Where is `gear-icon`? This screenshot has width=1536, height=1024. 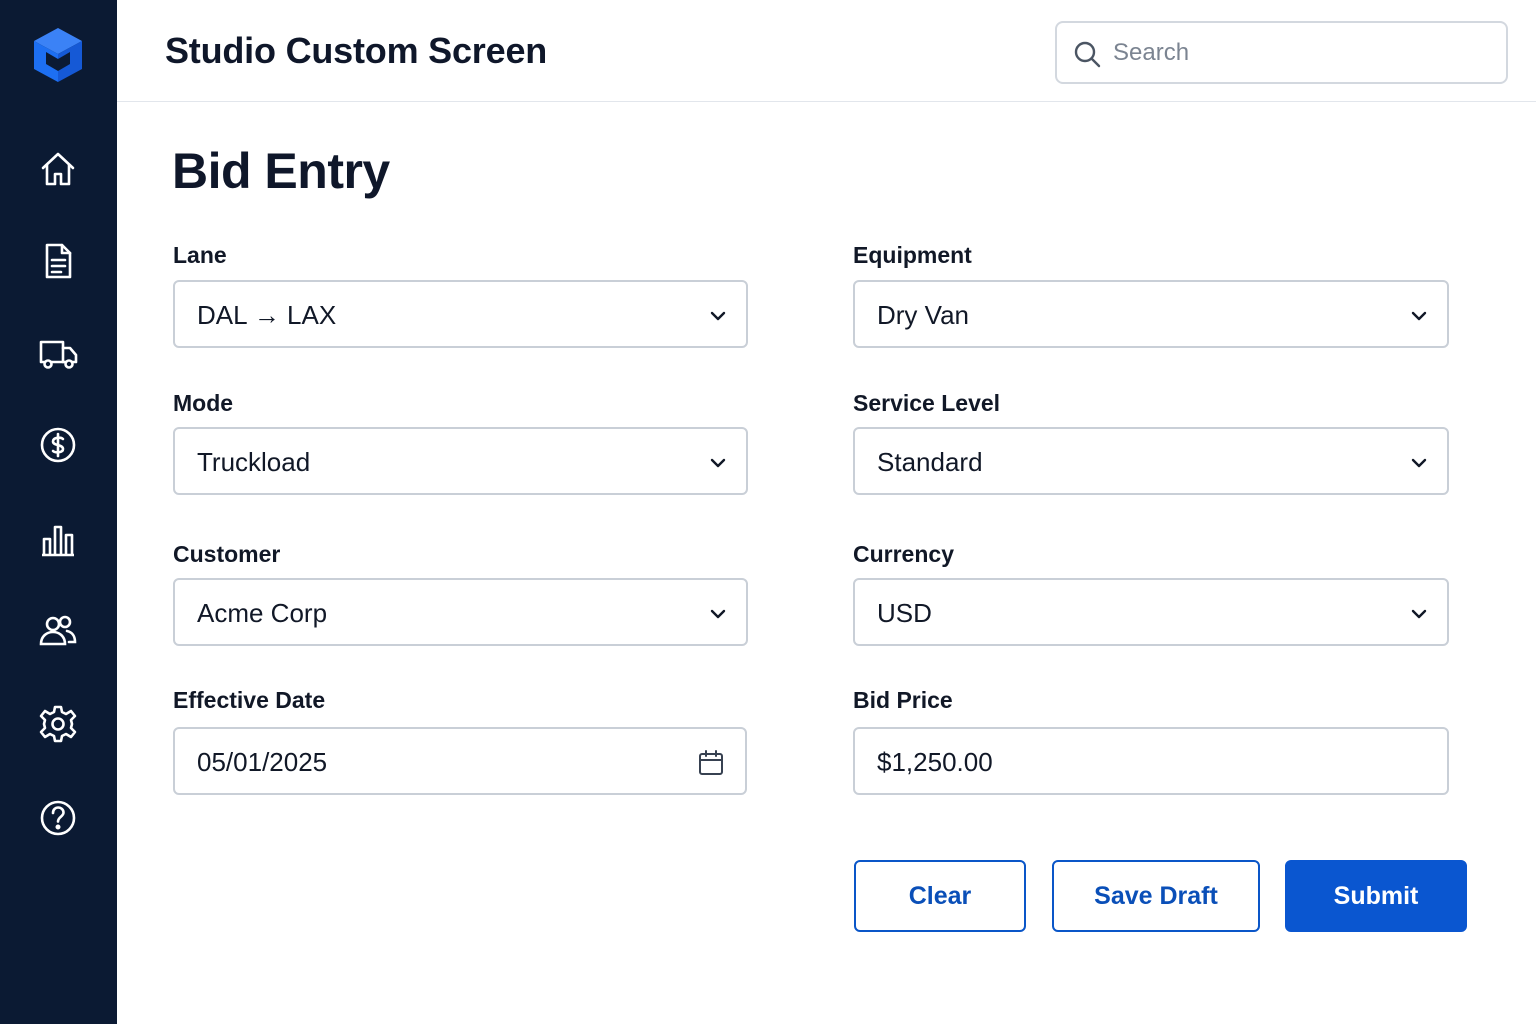
gear-icon is located at coordinates (58, 724).